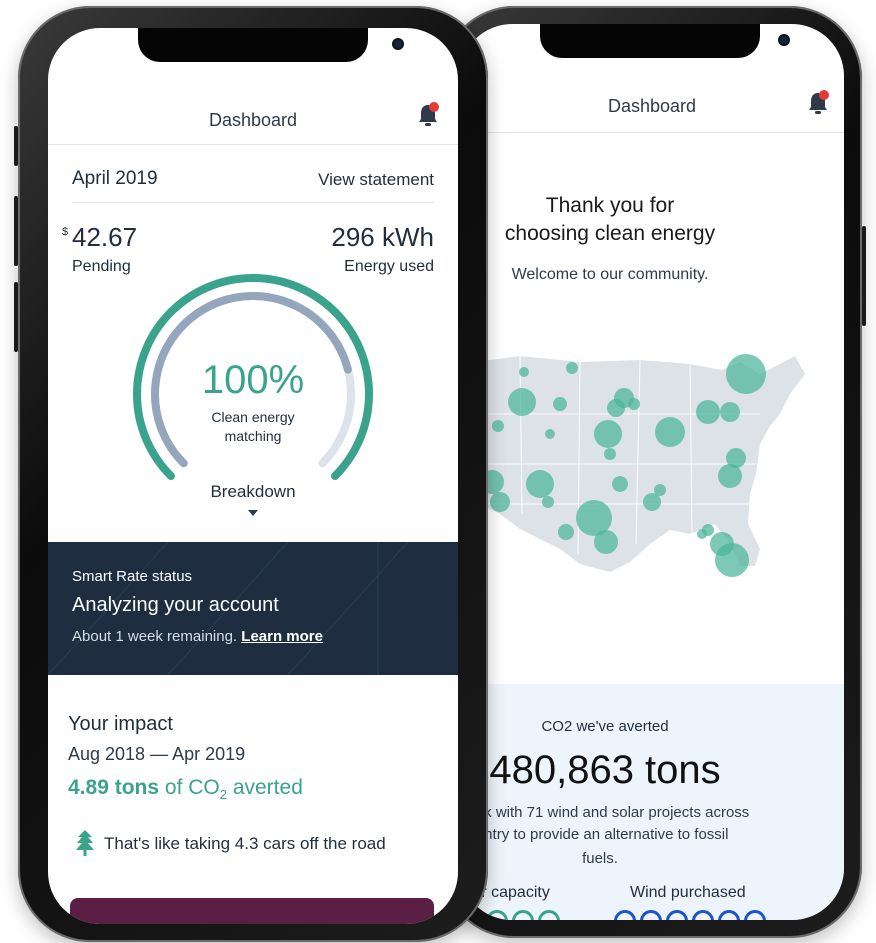  I want to click on currency-symbol: $, so click(65, 232).